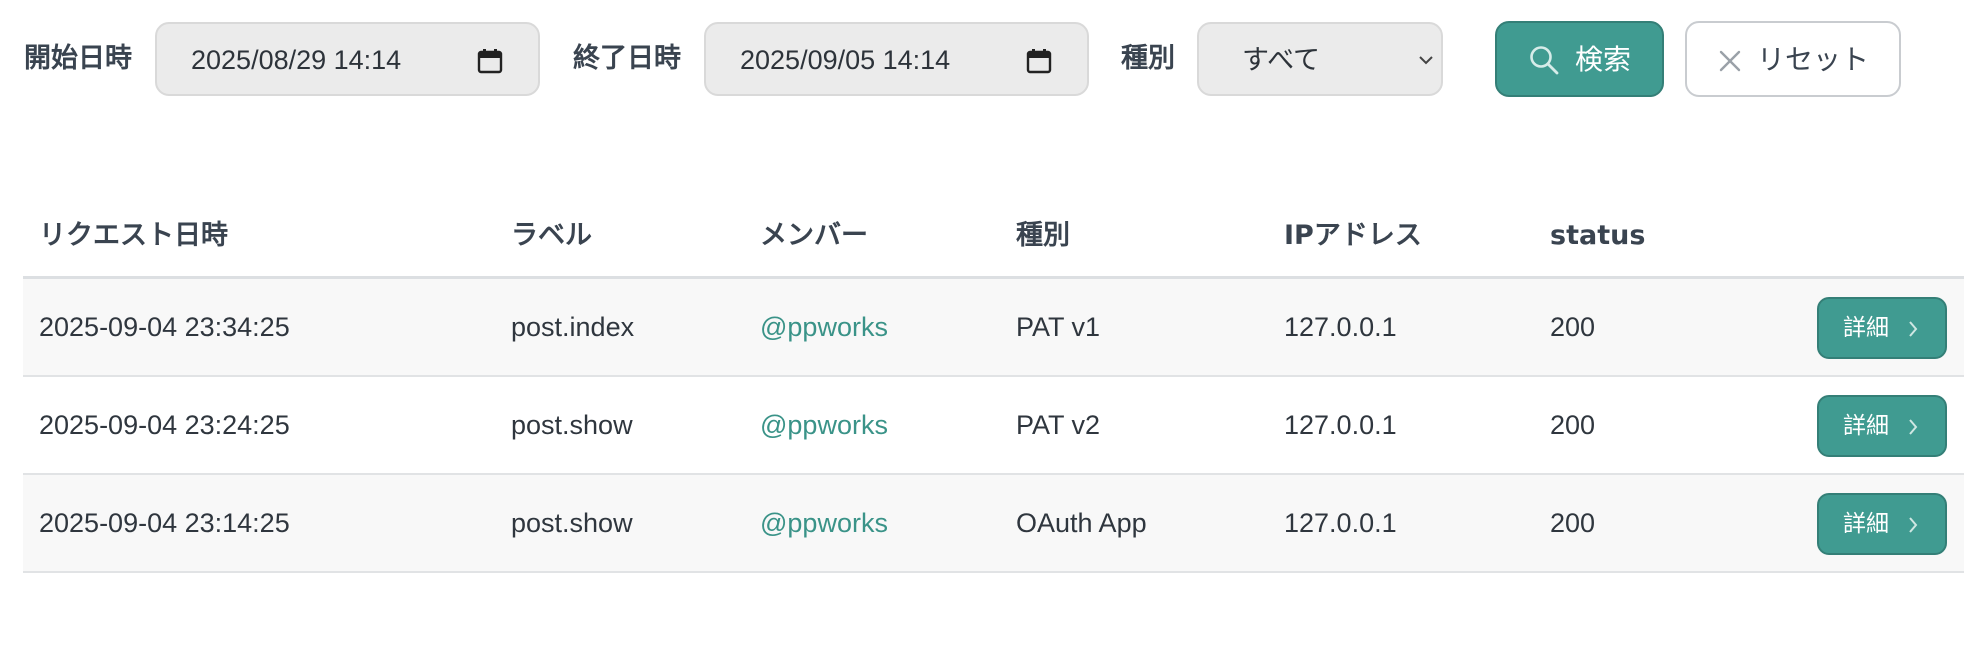  What do you see at coordinates (1043, 235) in the screenshot?
I see `header-type: 種別` at bounding box center [1043, 235].